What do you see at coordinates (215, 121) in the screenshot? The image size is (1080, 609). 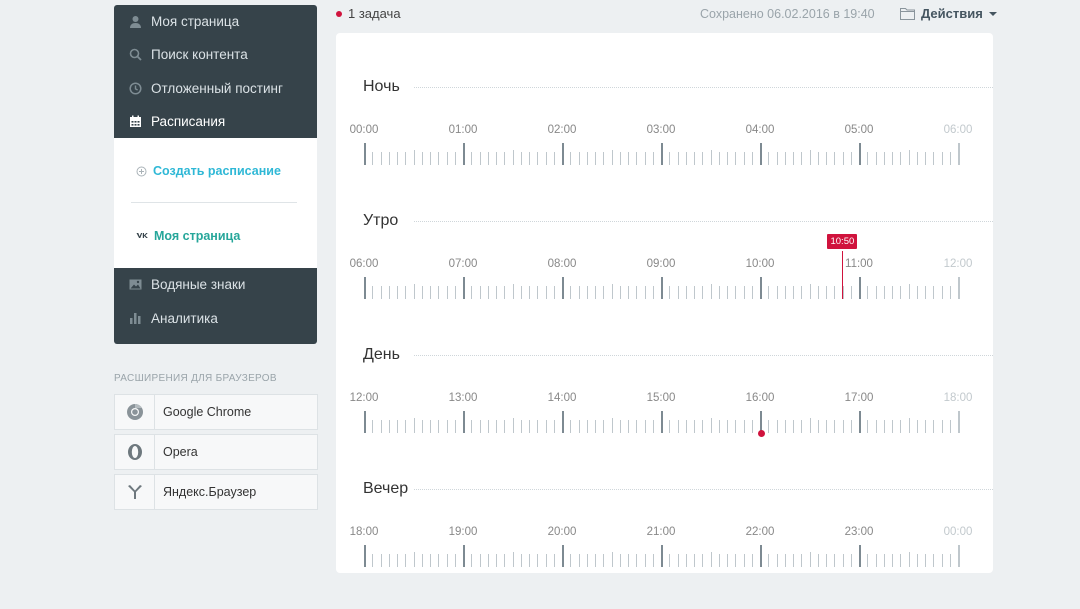 I see `nav-schedules: Расписания` at bounding box center [215, 121].